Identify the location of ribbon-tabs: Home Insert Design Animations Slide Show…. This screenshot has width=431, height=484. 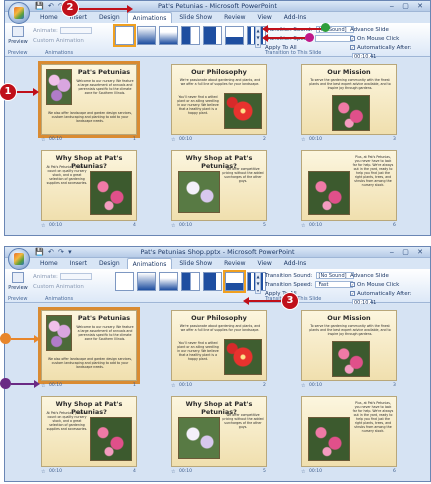
(173, 17).